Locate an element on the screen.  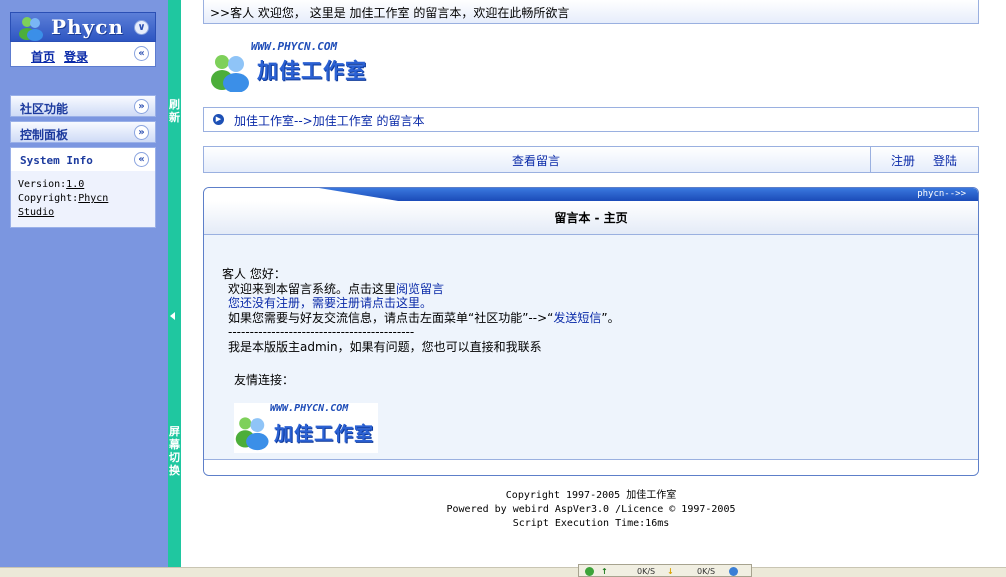
community-line: 如果您需要与好友交流信息，请点击左面菜单“社区功能”-->“发送短信”。 is located at coordinates (421, 318).